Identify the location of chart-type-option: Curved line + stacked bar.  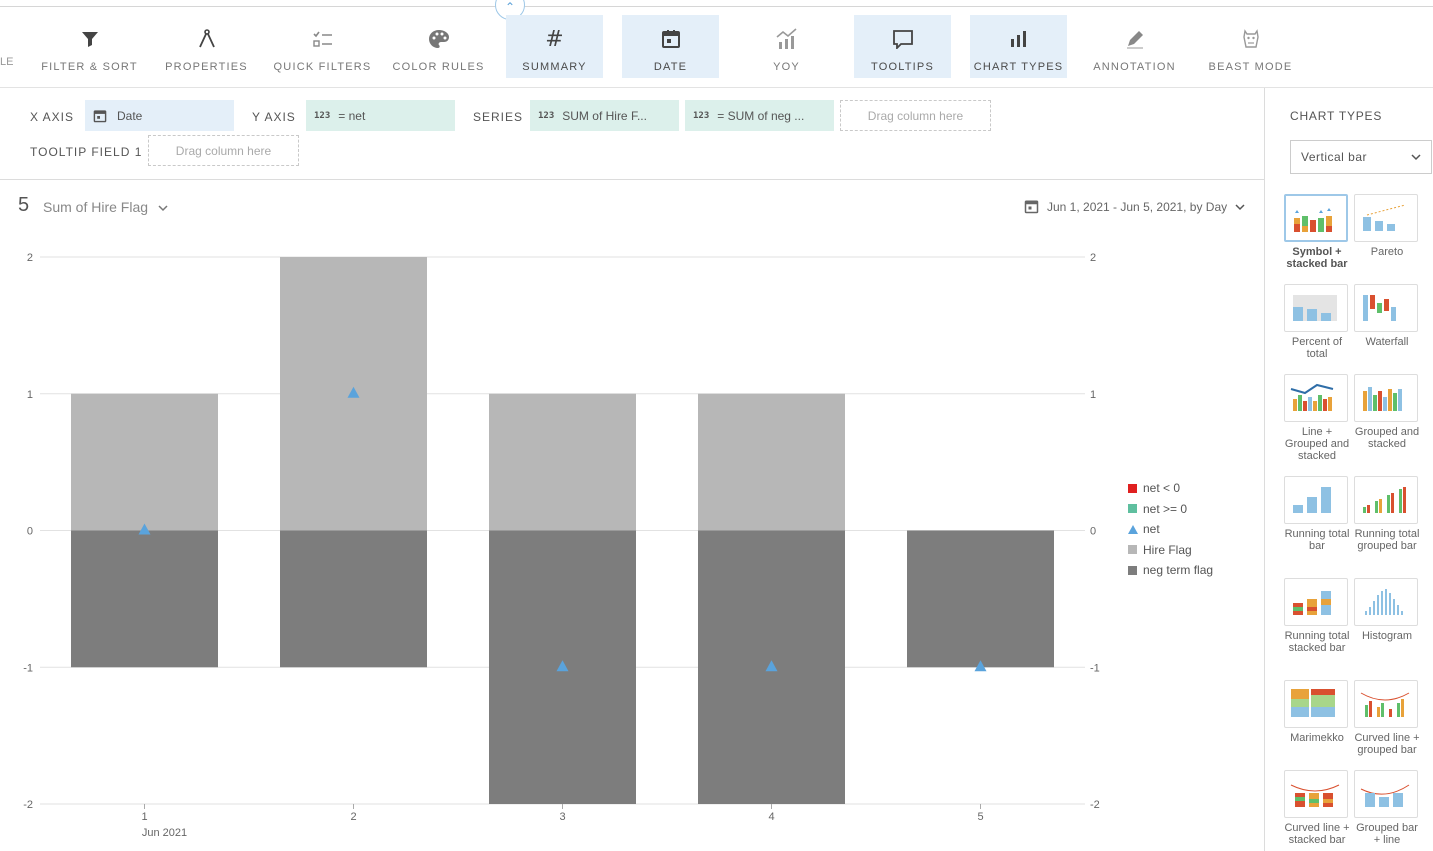
(1317, 808).